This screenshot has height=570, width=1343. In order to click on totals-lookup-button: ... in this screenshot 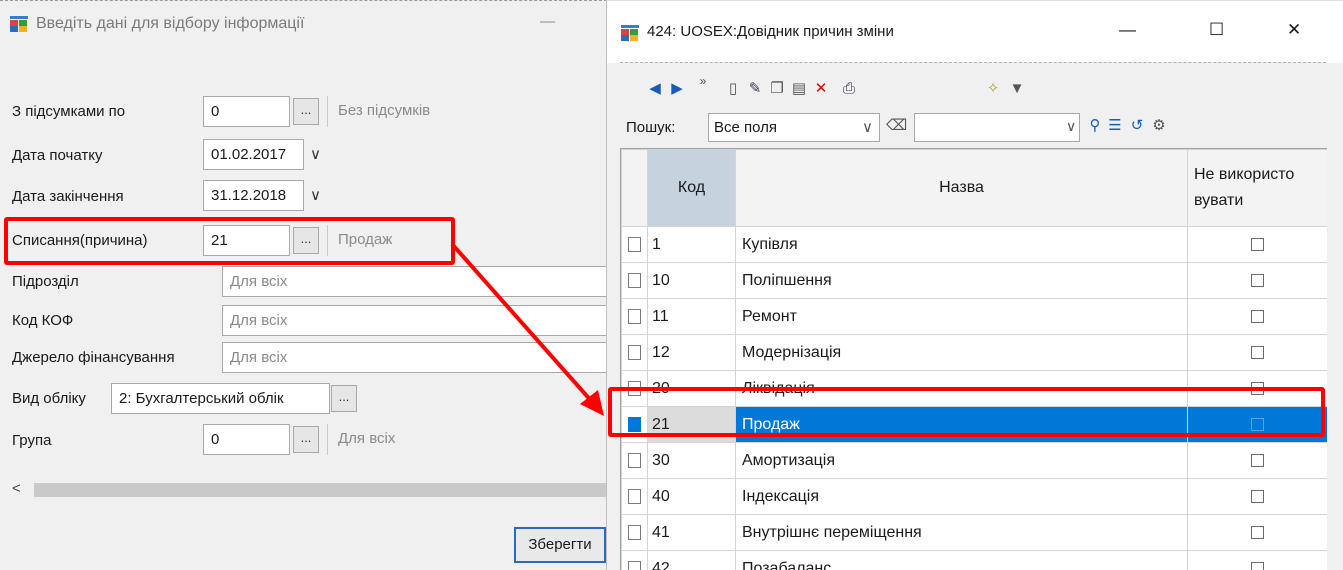, I will do `click(306, 111)`.